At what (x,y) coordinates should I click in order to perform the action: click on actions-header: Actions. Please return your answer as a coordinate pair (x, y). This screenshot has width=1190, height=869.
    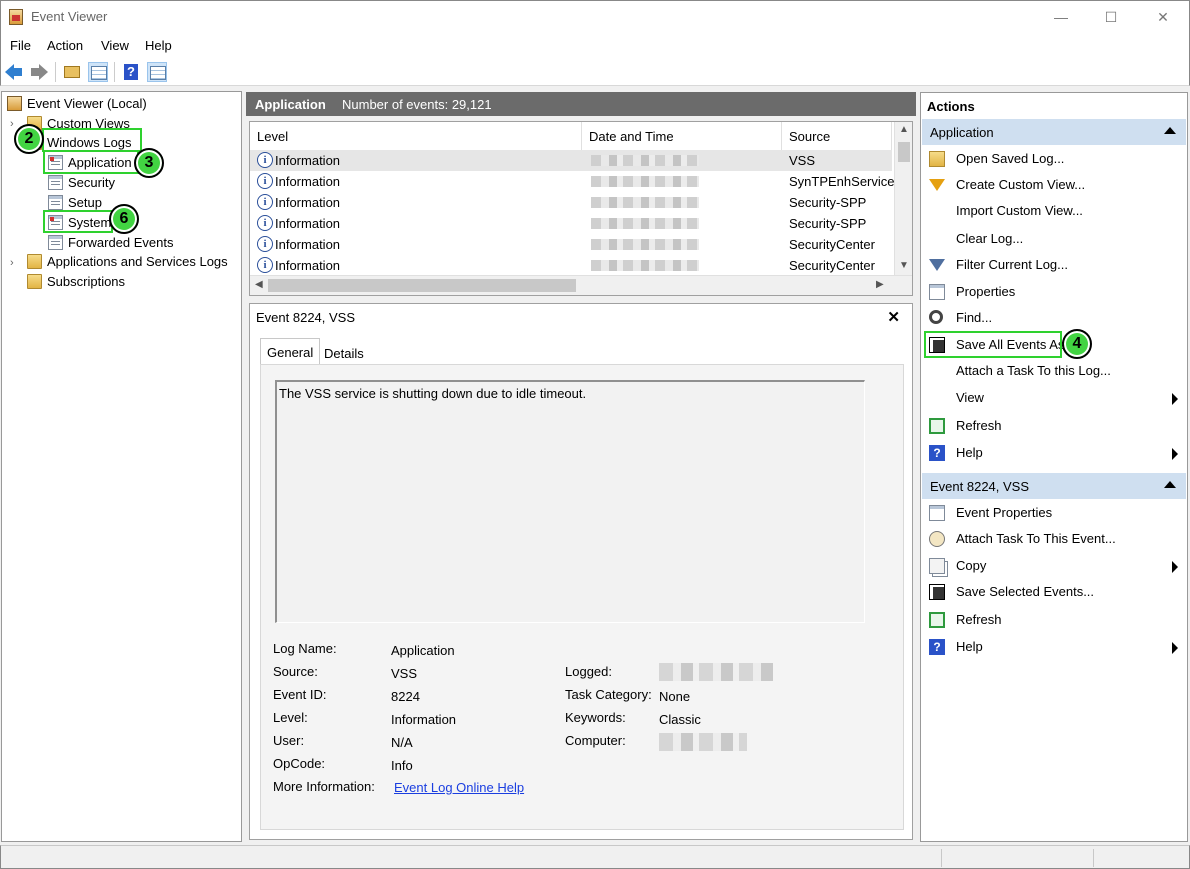
    Looking at the image, I should click on (1054, 105).